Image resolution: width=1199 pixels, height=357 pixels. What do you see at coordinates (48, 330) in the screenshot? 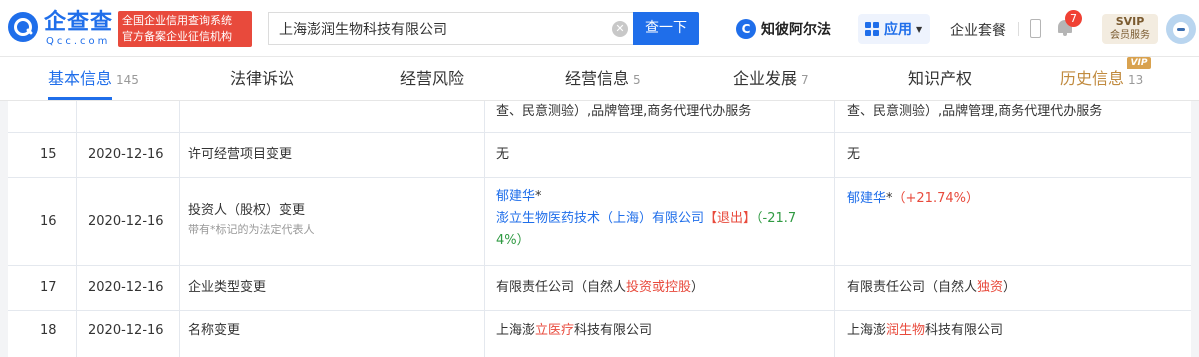
I see `row-number: 18` at bounding box center [48, 330].